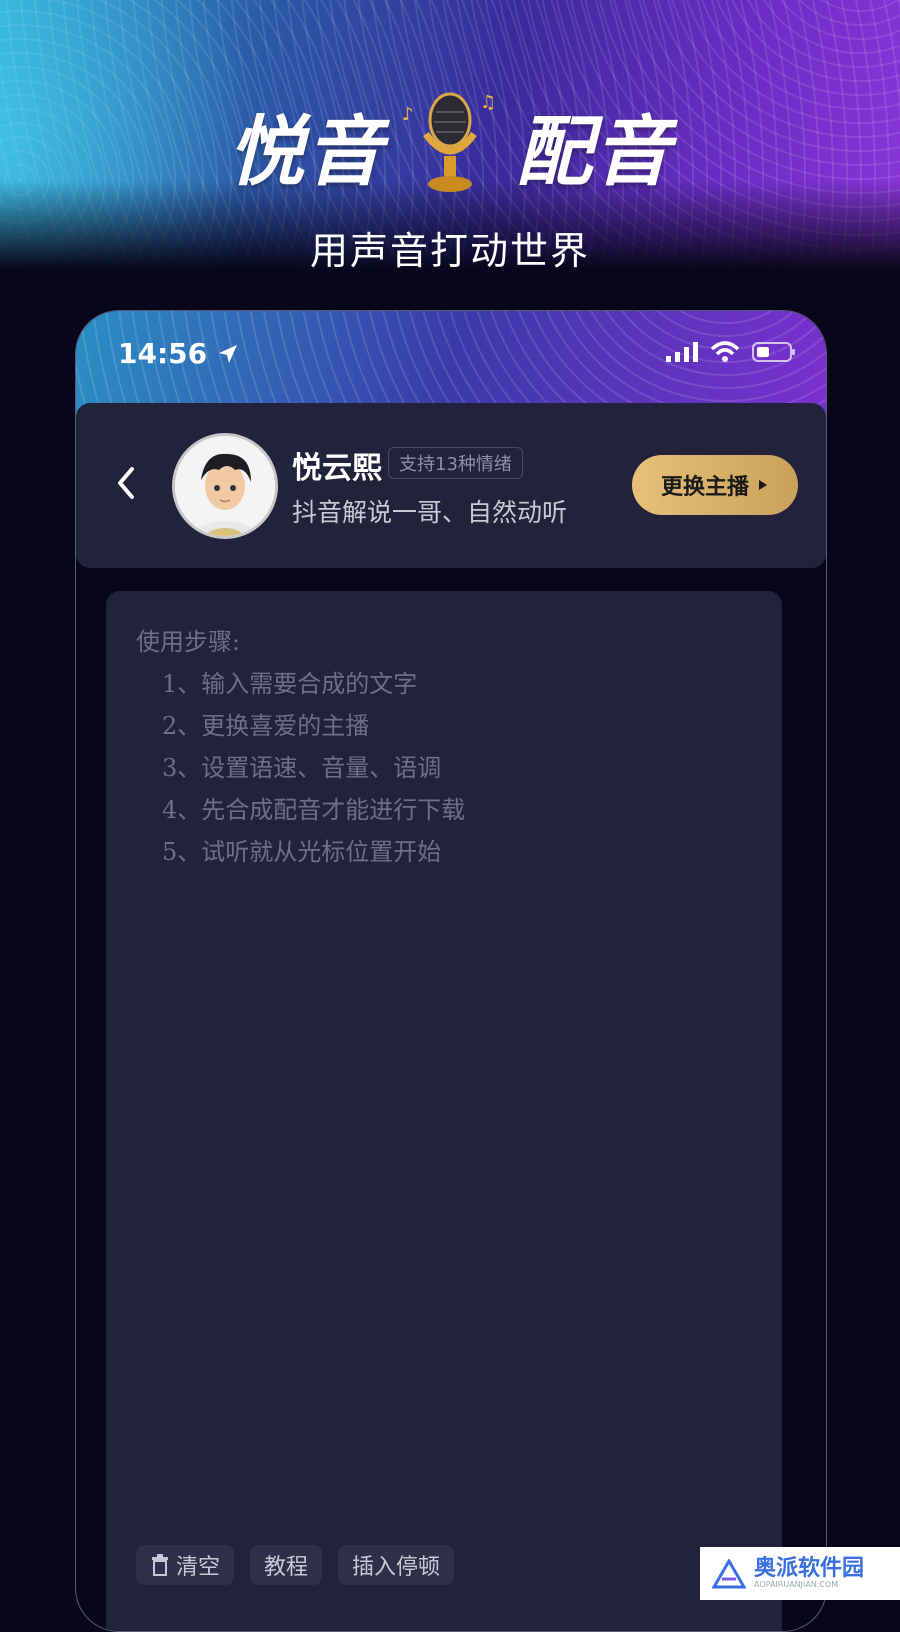 The image size is (900, 1632). Describe the element at coordinates (302, 768) in the screenshot. I see `step-item: 3、设置语速、音量、语调` at that location.